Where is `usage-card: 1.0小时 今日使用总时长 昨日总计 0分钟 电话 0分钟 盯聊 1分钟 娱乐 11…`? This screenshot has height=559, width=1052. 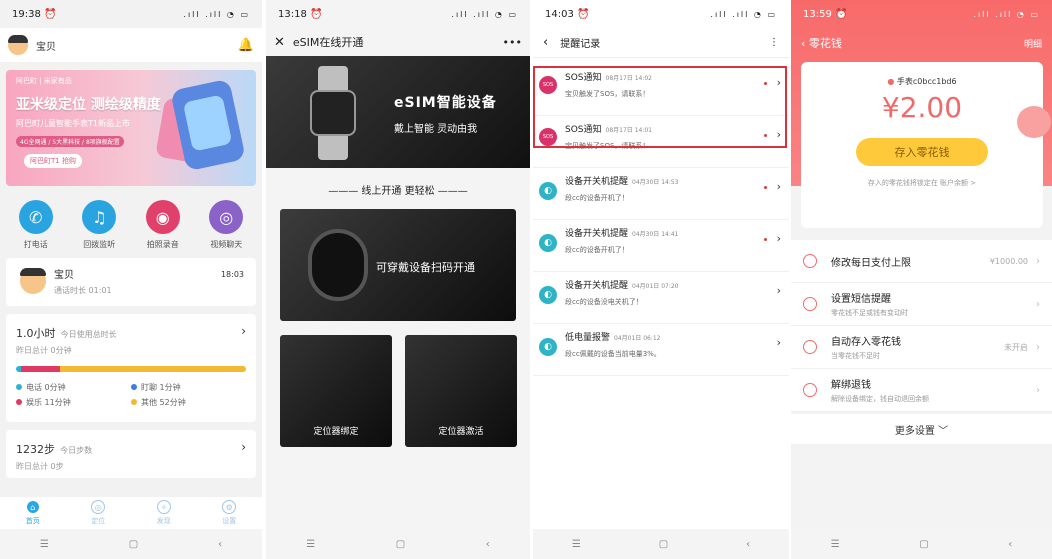 usage-card: 1.0小时 今日使用总时长 昨日总计 0分钟 电话 0分钟 盯聊 1分钟 娱乐 11… is located at coordinates (131, 368).